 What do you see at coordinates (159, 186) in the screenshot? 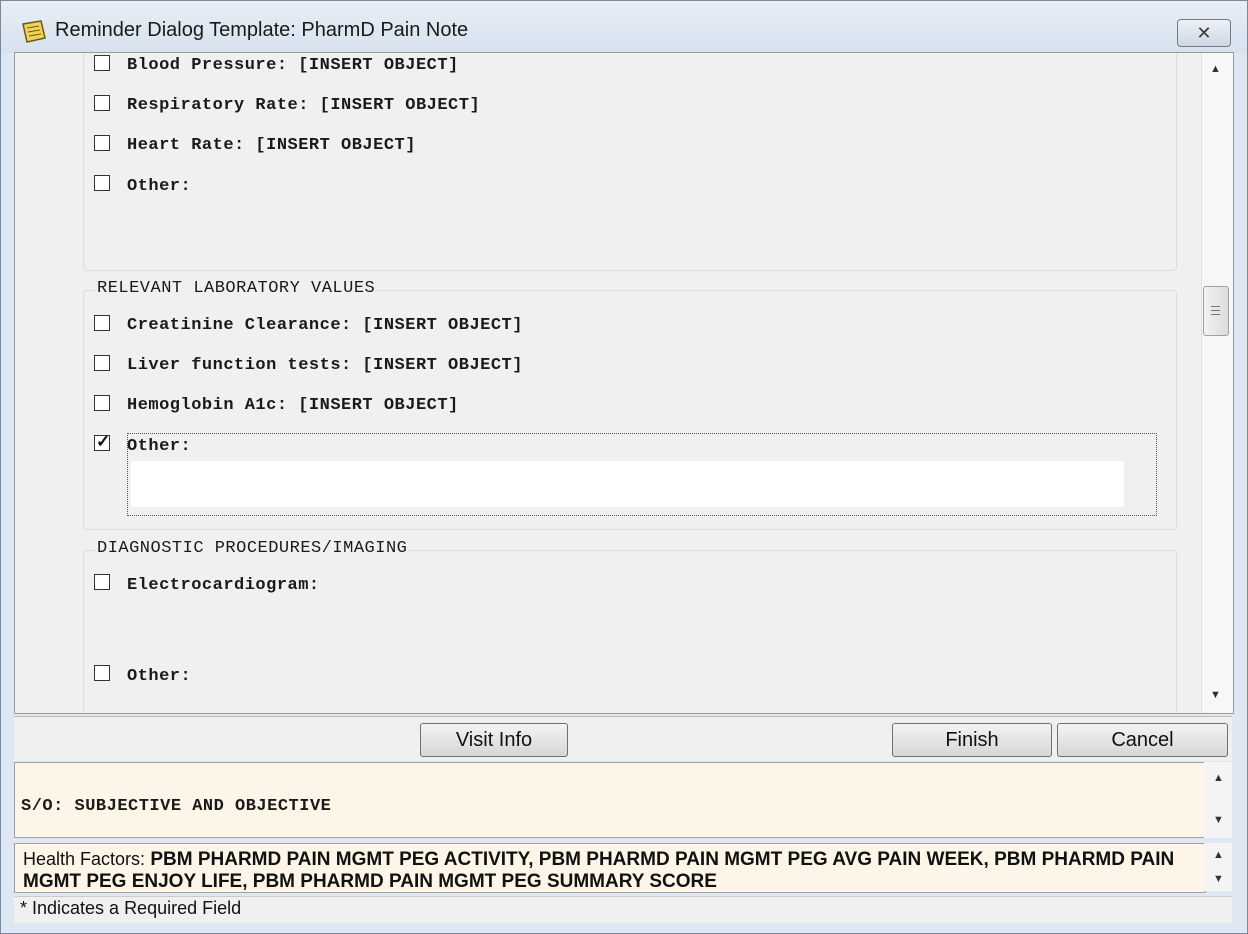
I see `item-vitals-other: Other:` at bounding box center [159, 186].